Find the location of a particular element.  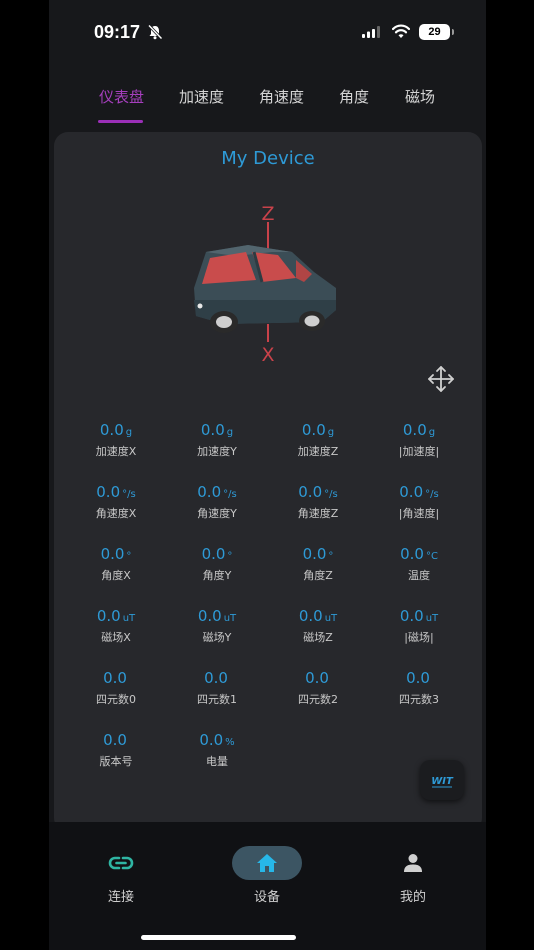

bell-muted-icon is located at coordinates (155, 32).